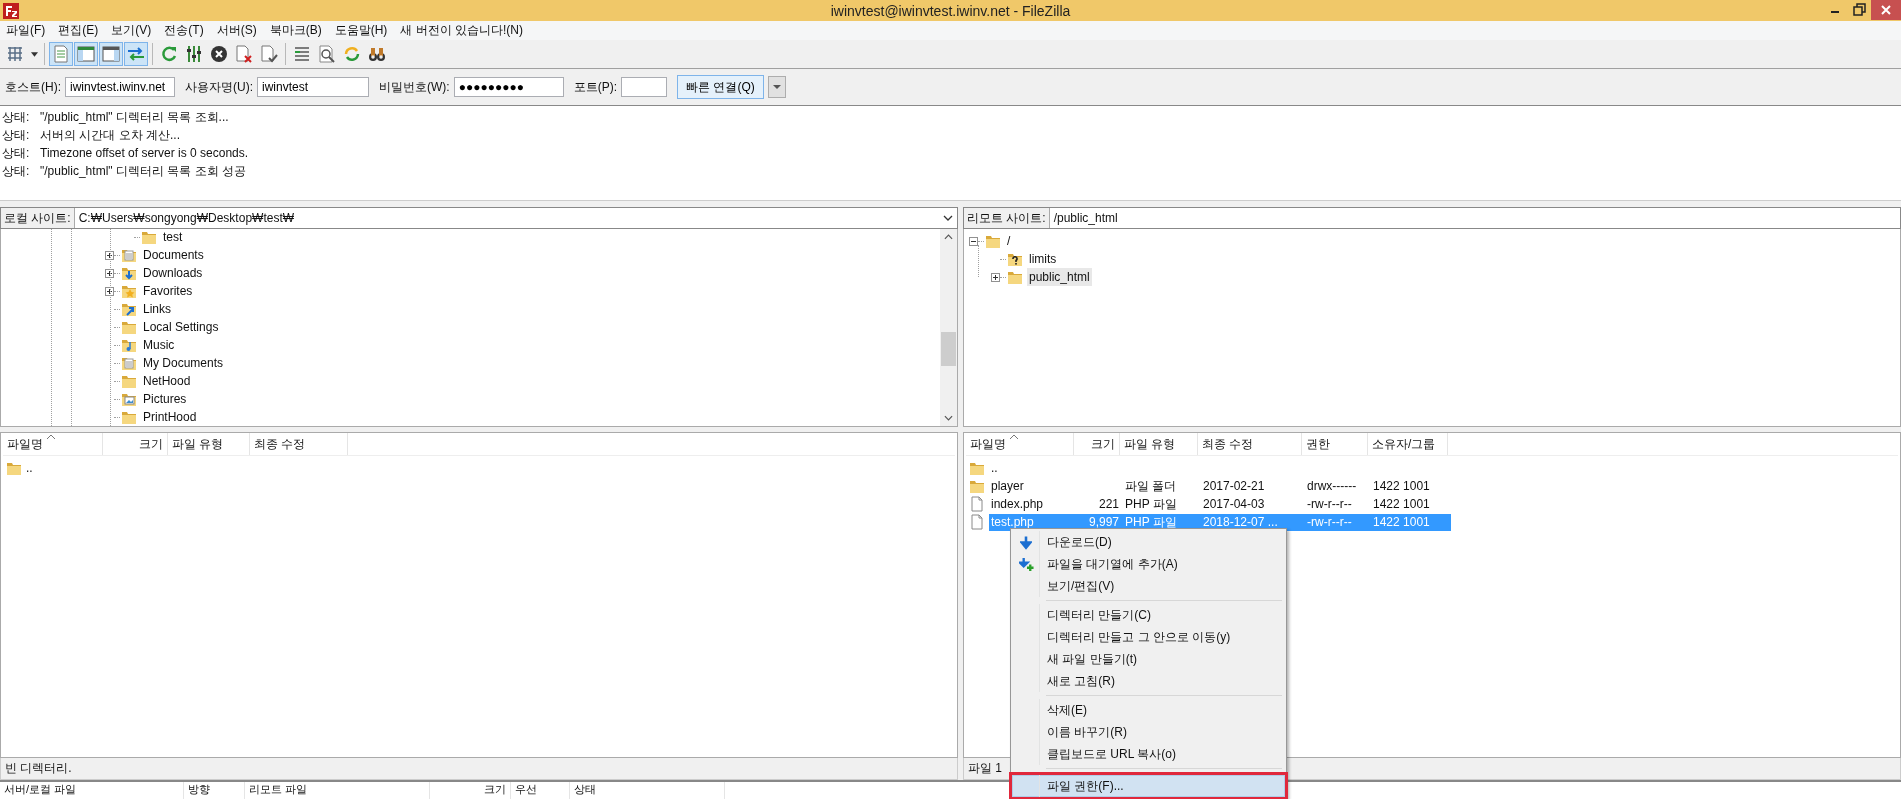 Image resolution: width=1901 pixels, height=799 pixels. I want to click on file-size: 9,997, so click(1103, 522).